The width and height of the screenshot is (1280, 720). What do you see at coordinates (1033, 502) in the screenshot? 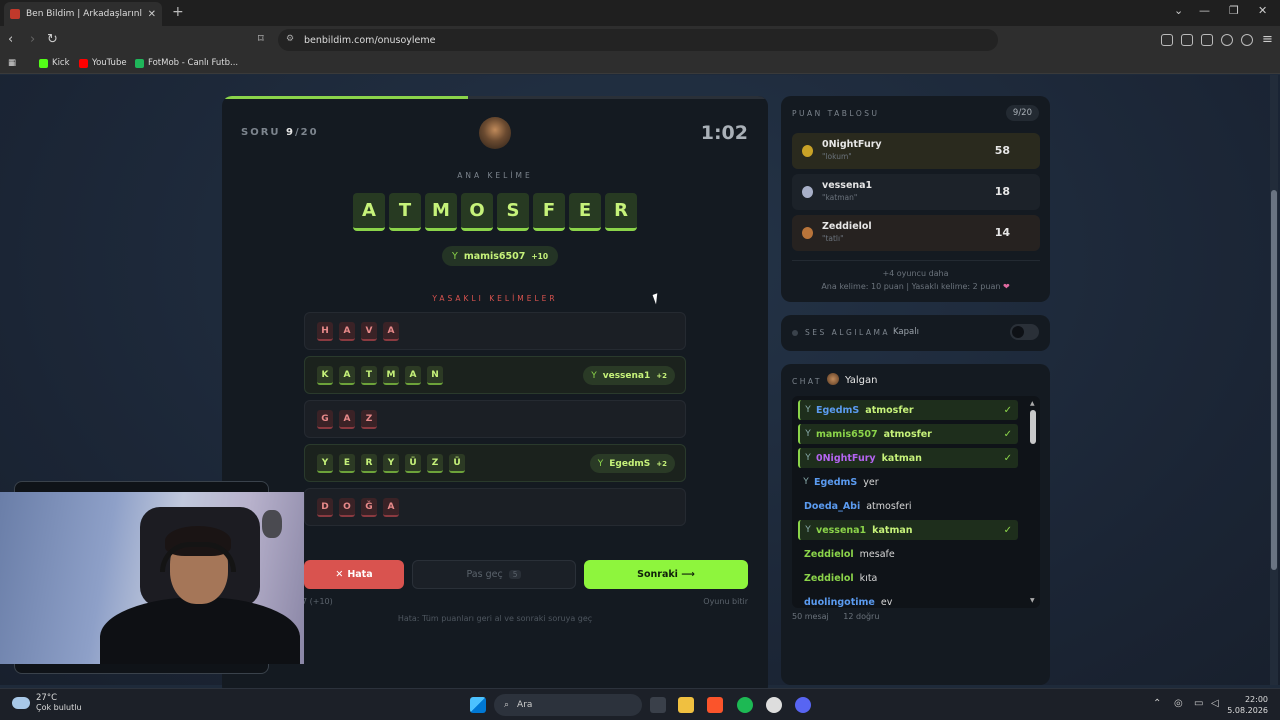
I see `chat-scrollbar: ▲ ▼` at bounding box center [1033, 502].